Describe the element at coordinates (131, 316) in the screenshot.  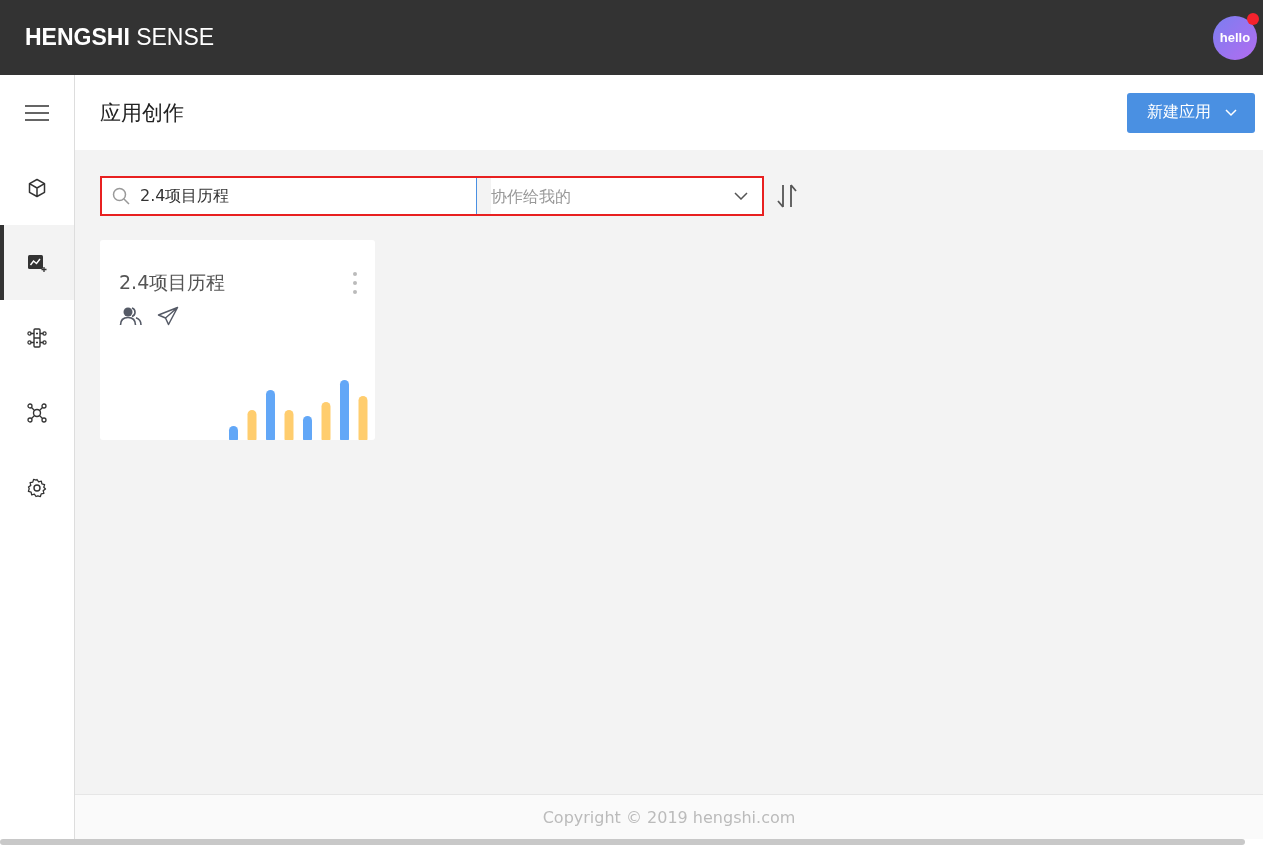
I see `users-icon` at that location.